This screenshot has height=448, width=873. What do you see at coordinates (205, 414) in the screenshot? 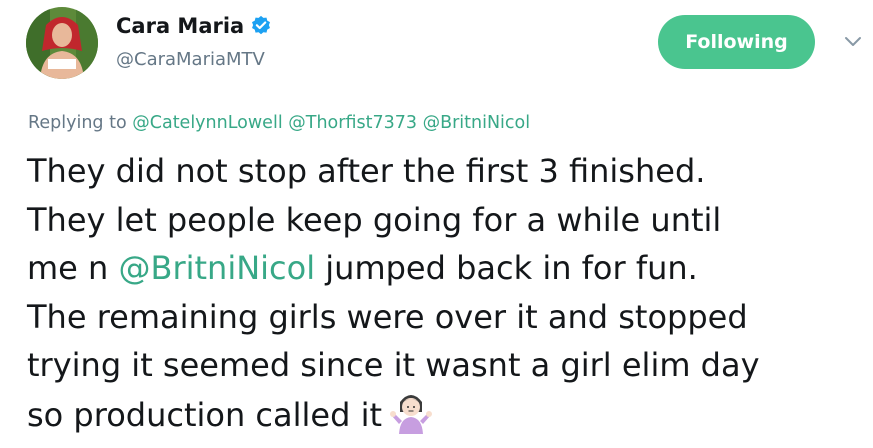
I see `tweet-text-segment: so production called it` at bounding box center [205, 414].